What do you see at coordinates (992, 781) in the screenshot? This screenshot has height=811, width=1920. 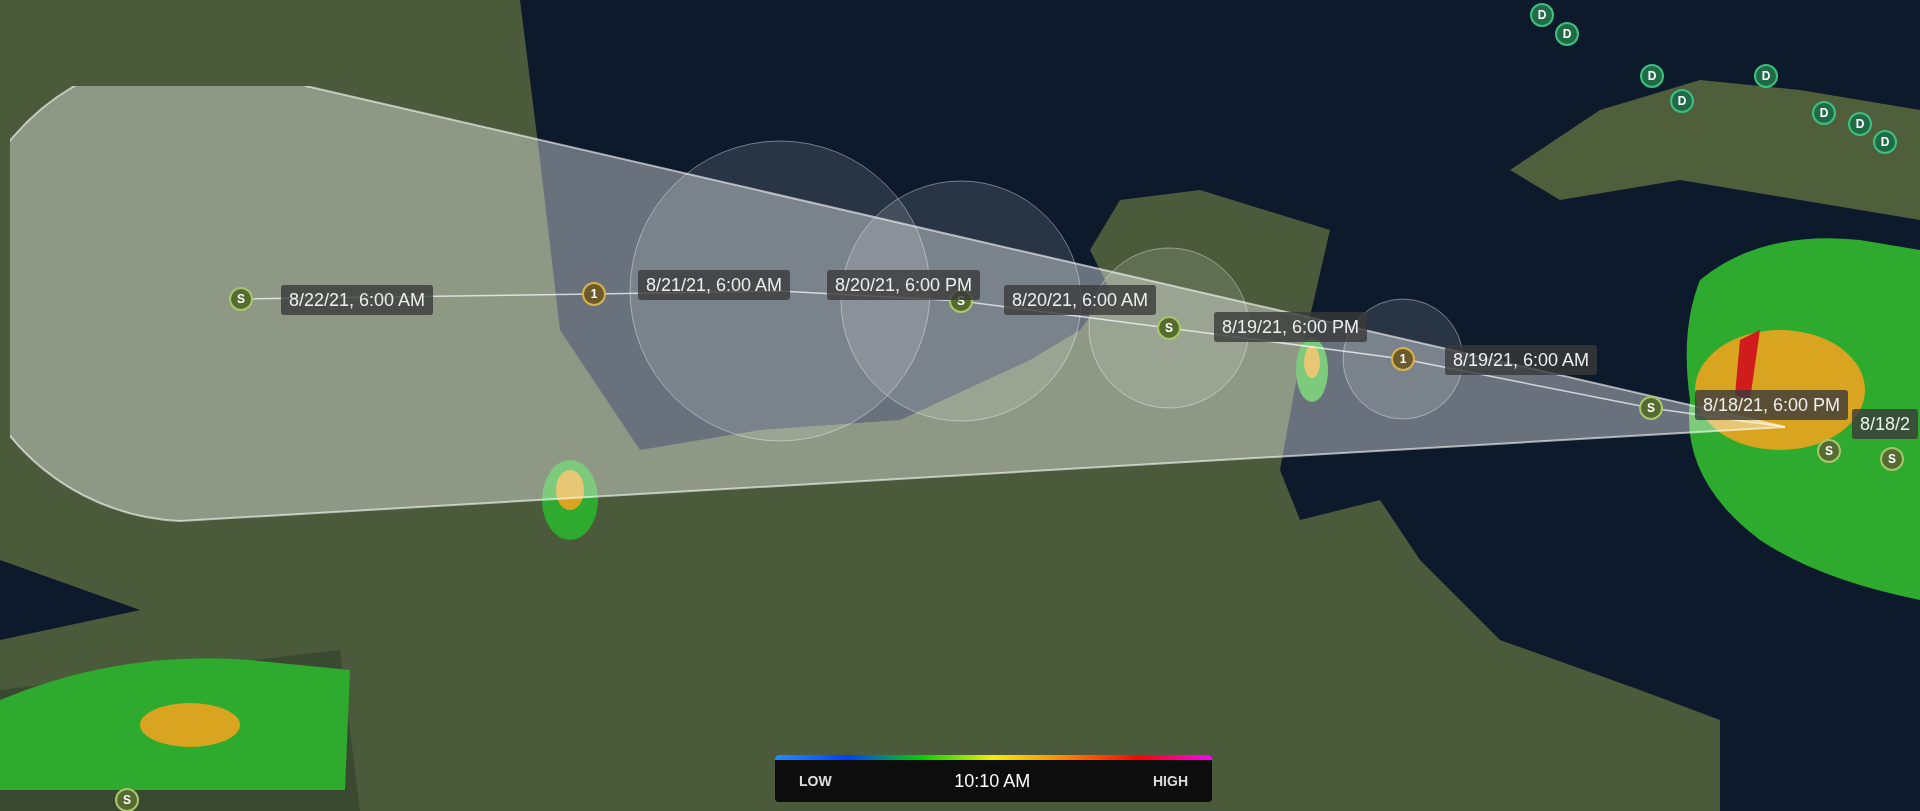 I see `legend-time-label: 10:10 AM` at bounding box center [992, 781].